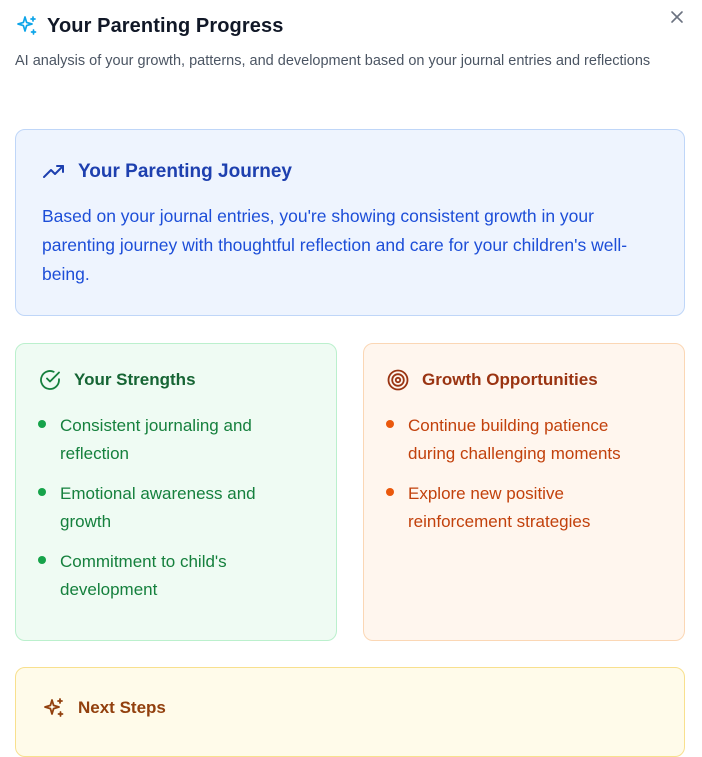 The width and height of the screenshot is (702, 757). I want to click on list-item: Consistent journaling and reflection, so click(176, 440).